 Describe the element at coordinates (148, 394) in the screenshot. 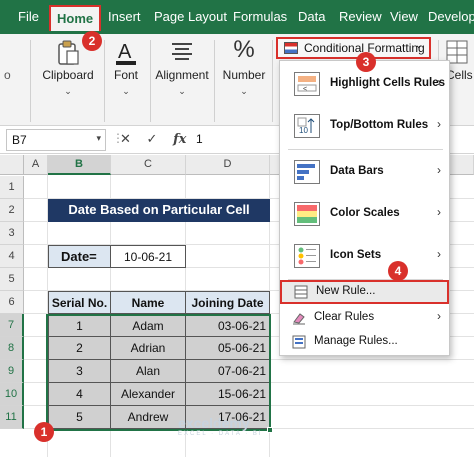

I see `table-cell-name: Alexander` at that location.